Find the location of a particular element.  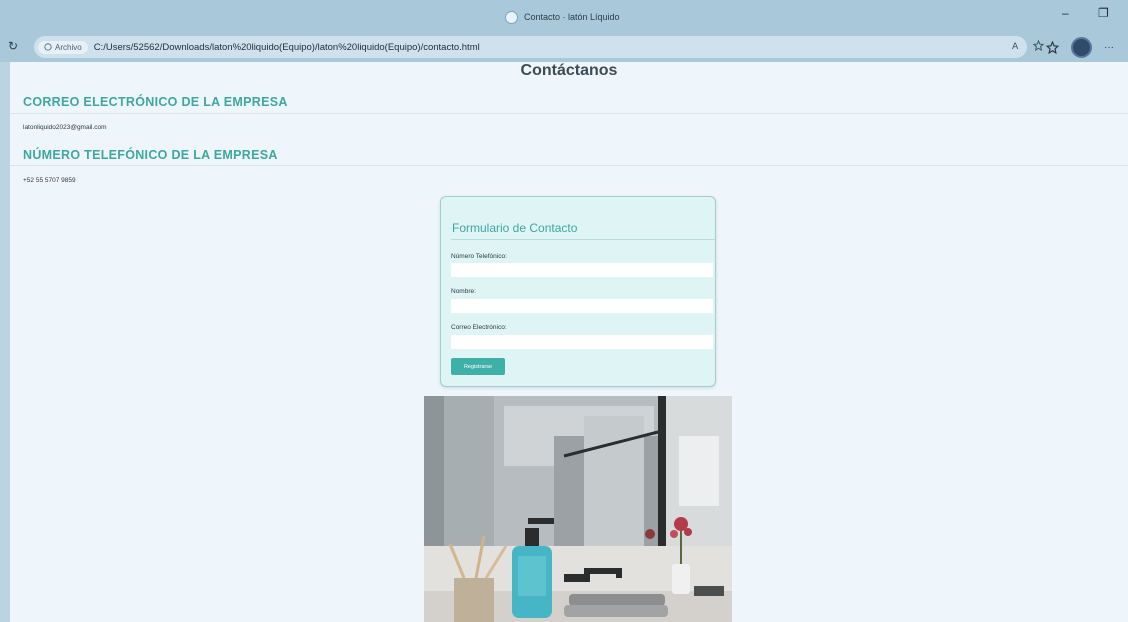

site-info-button: Archivo is located at coordinates (63, 47).